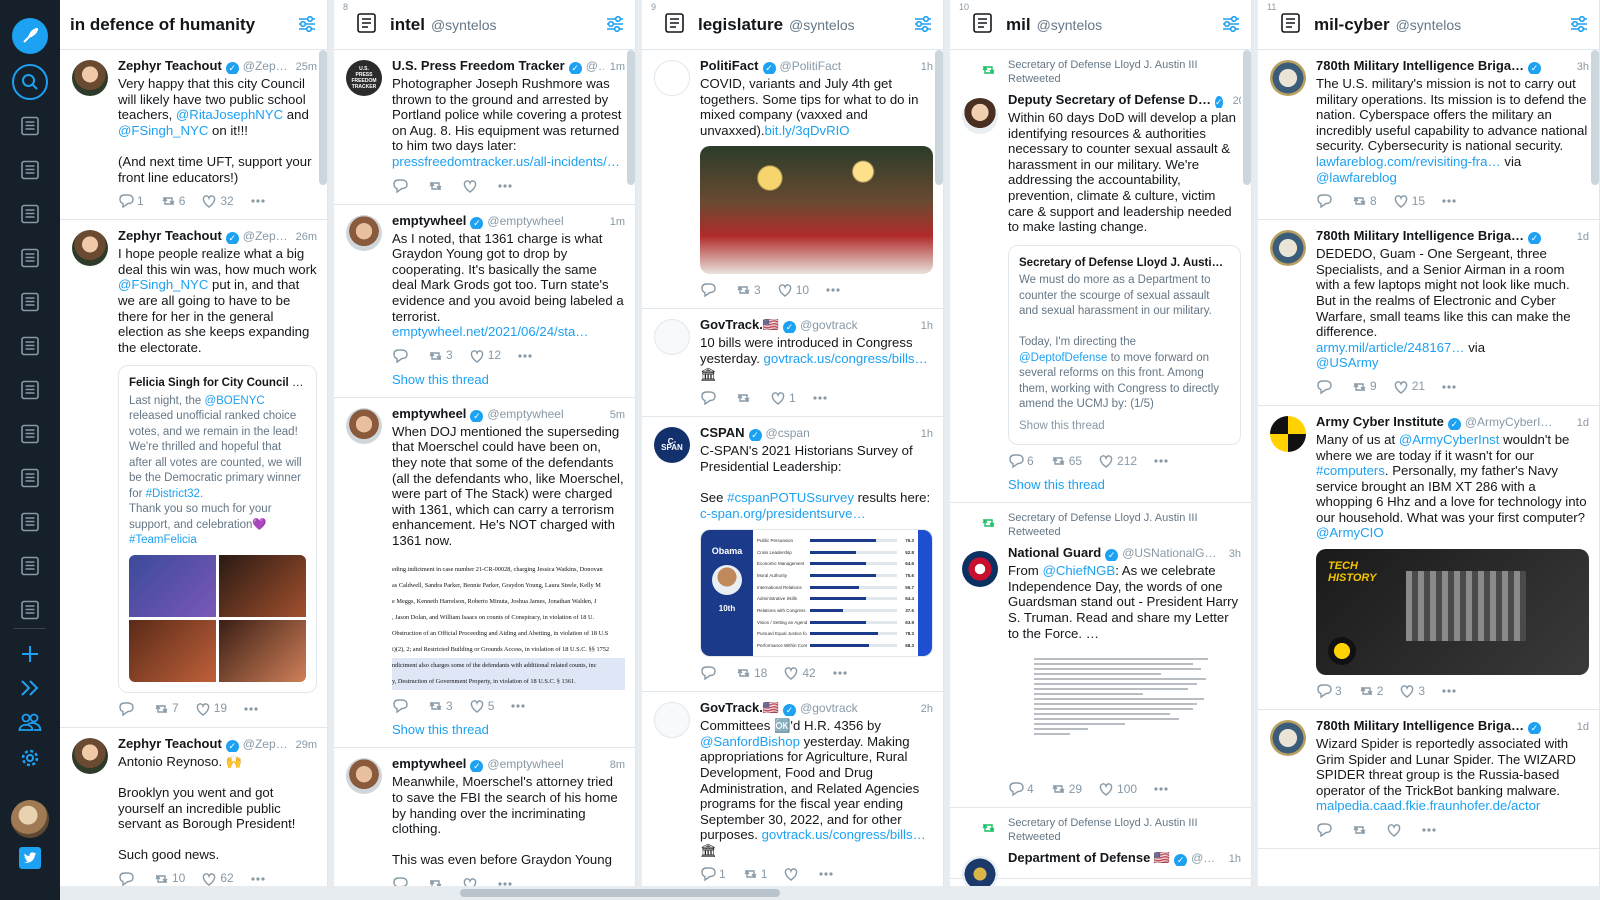 The image size is (1600, 900). I want to click on tweet-timestamp: 5m, so click(617, 415).